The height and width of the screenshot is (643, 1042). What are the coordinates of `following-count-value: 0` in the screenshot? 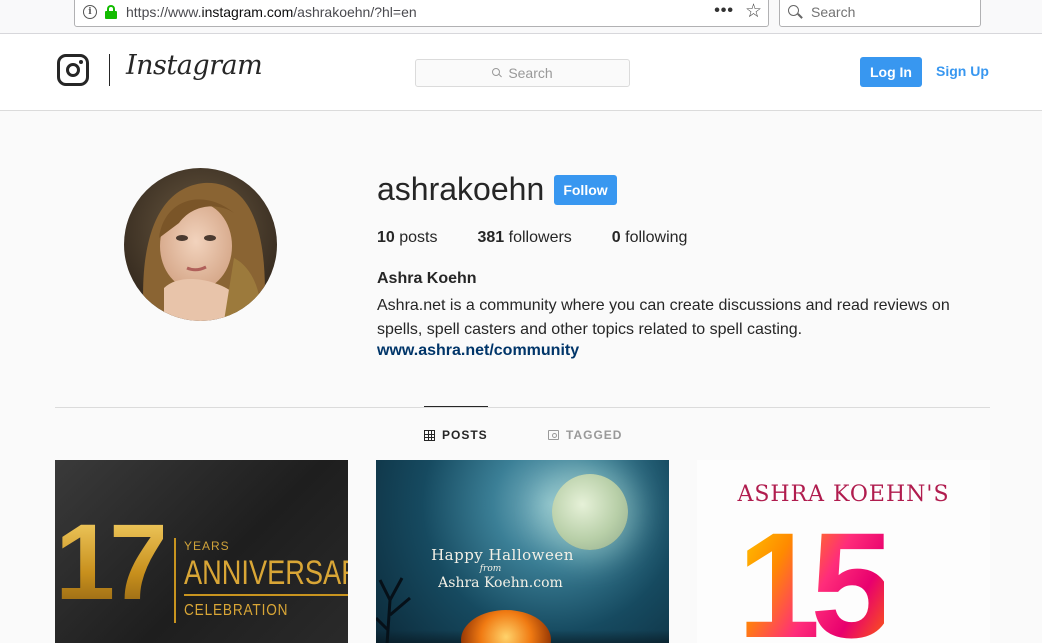 It's located at (616, 237).